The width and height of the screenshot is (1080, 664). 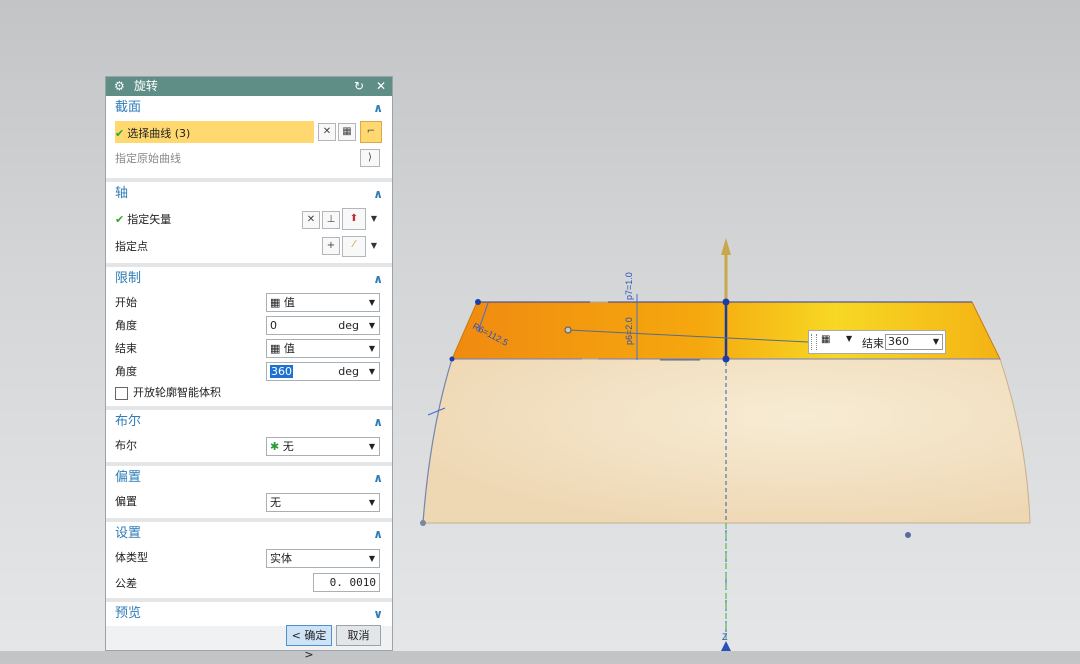 I want to click on start-angle-input: 0 deg ▼, so click(x=323, y=325).